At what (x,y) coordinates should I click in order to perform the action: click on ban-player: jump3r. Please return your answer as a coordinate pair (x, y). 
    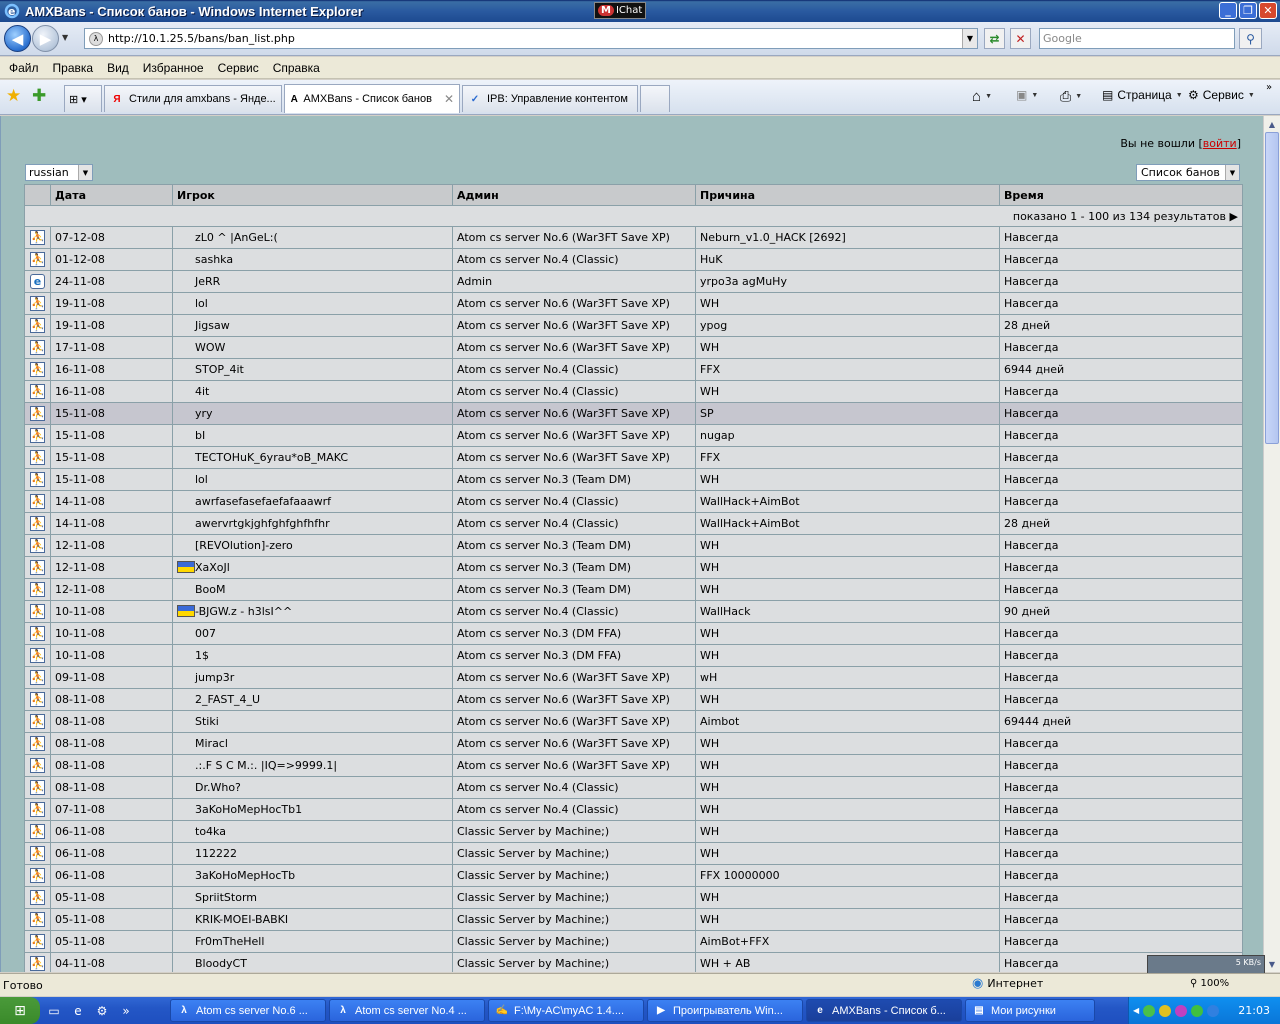
    Looking at the image, I should click on (312, 677).